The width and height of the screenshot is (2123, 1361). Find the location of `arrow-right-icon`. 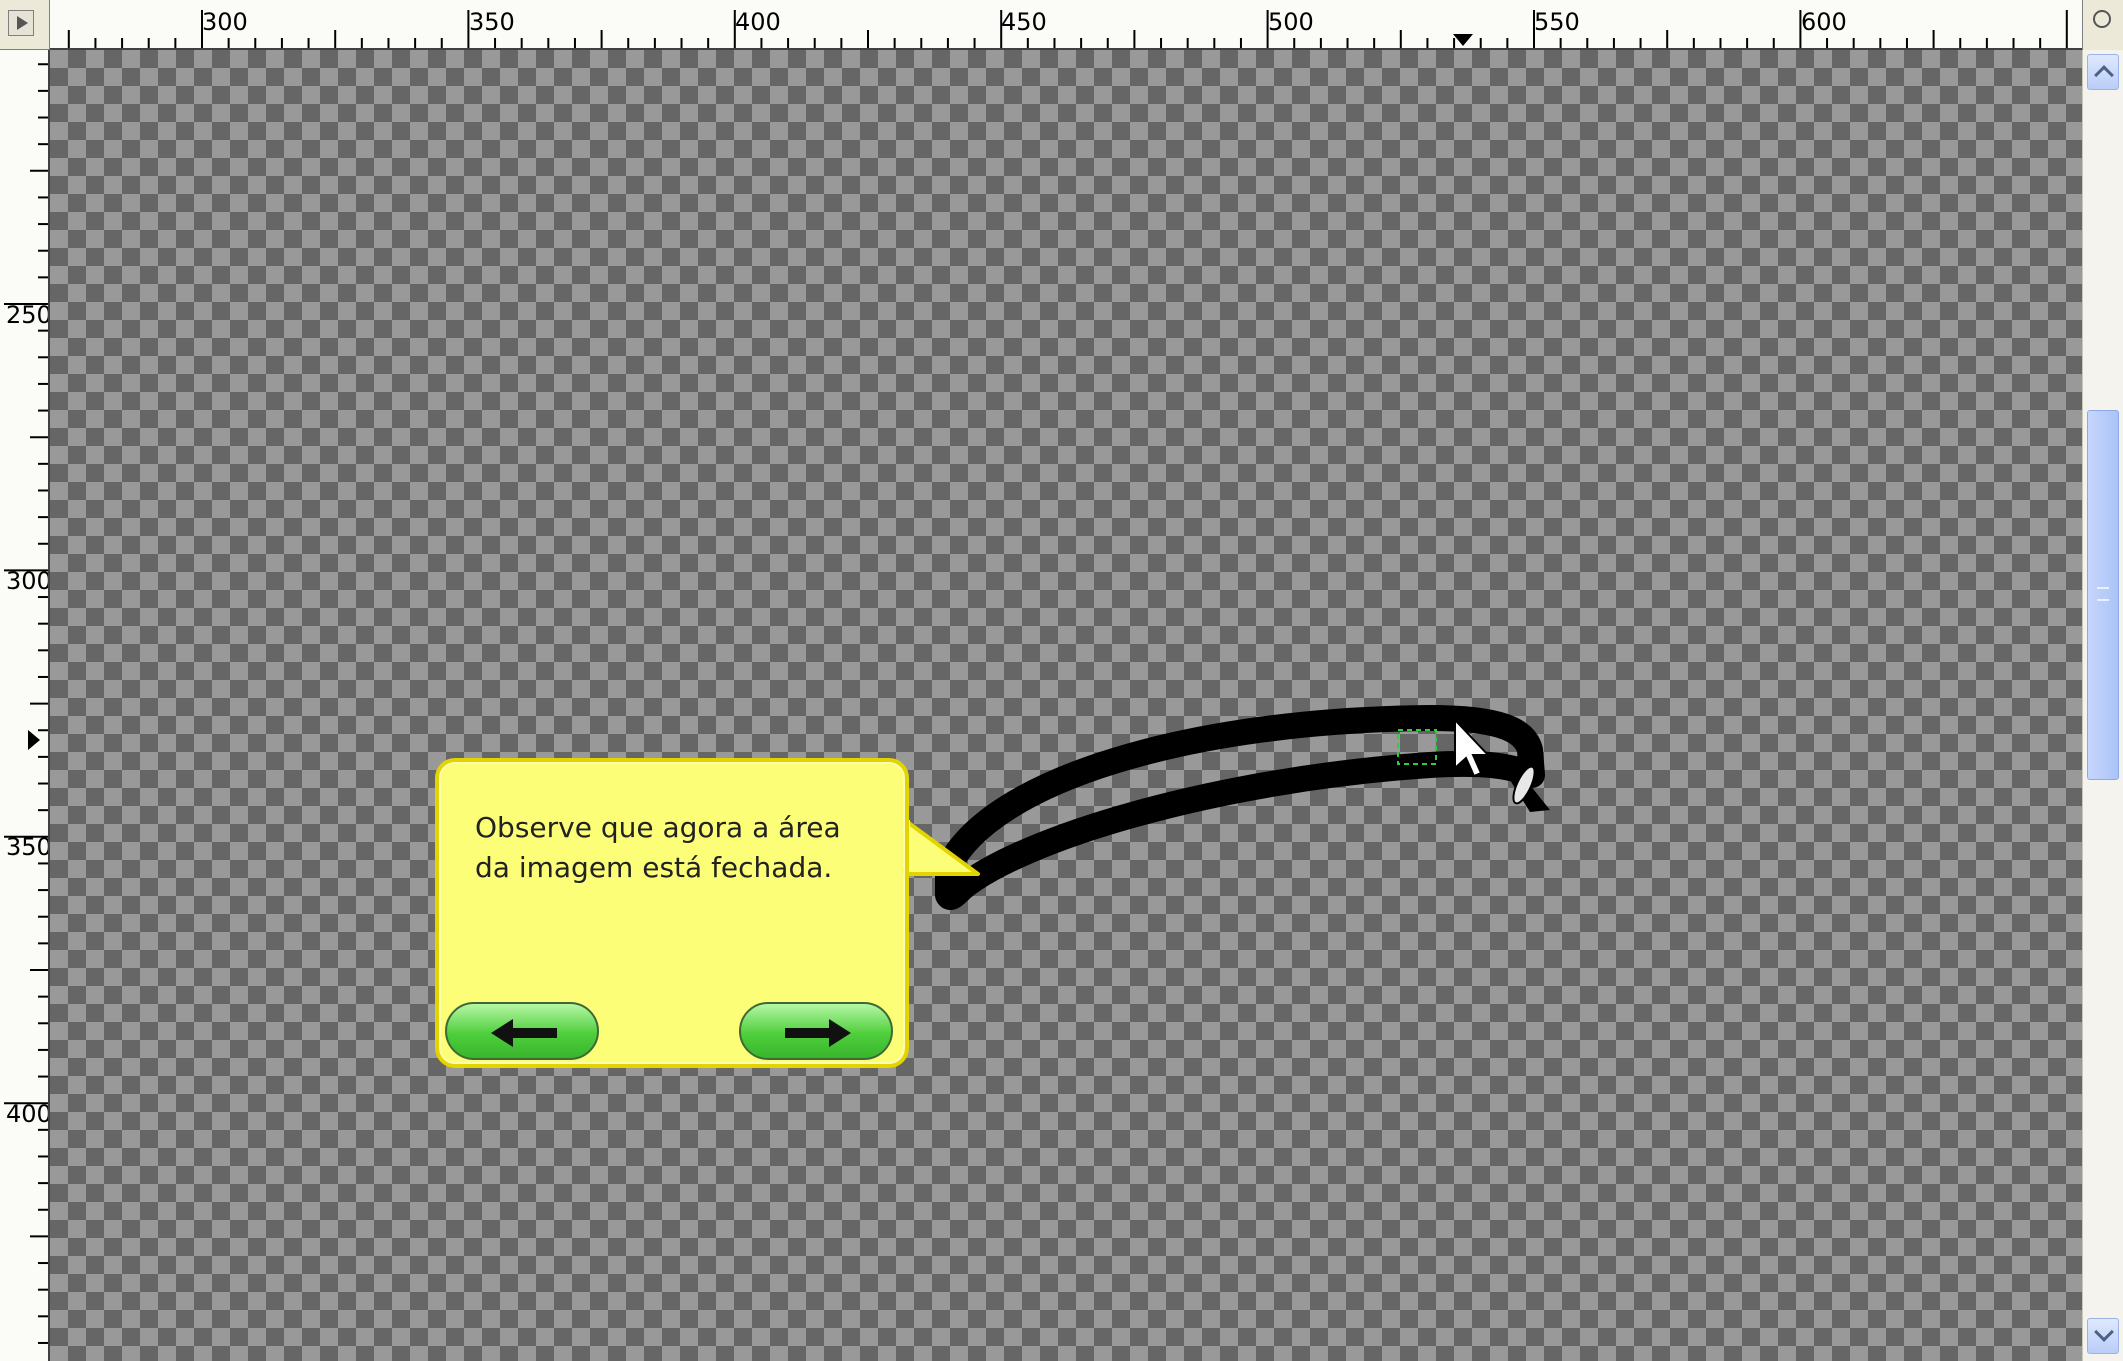

arrow-right-icon is located at coordinates (818, 1033).